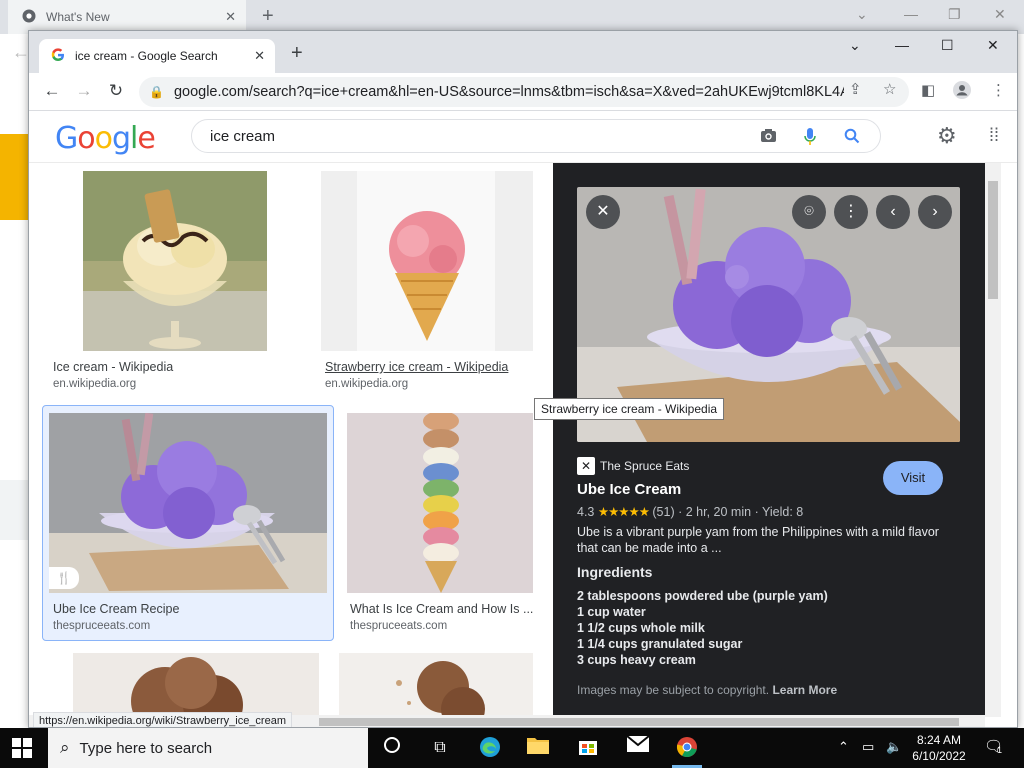  What do you see at coordinates (939, 740) in the screenshot?
I see `clock-time: 8:24 AM` at bounding box center [939, 740].